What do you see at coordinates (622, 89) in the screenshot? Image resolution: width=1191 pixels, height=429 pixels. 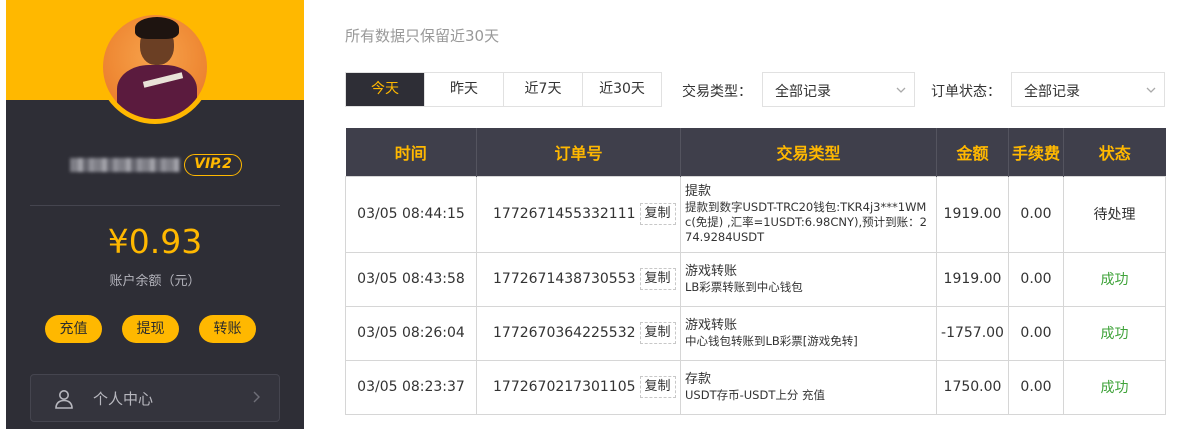 I see `tab-last-30-days: 近30天` at bounding box center [622, 89].